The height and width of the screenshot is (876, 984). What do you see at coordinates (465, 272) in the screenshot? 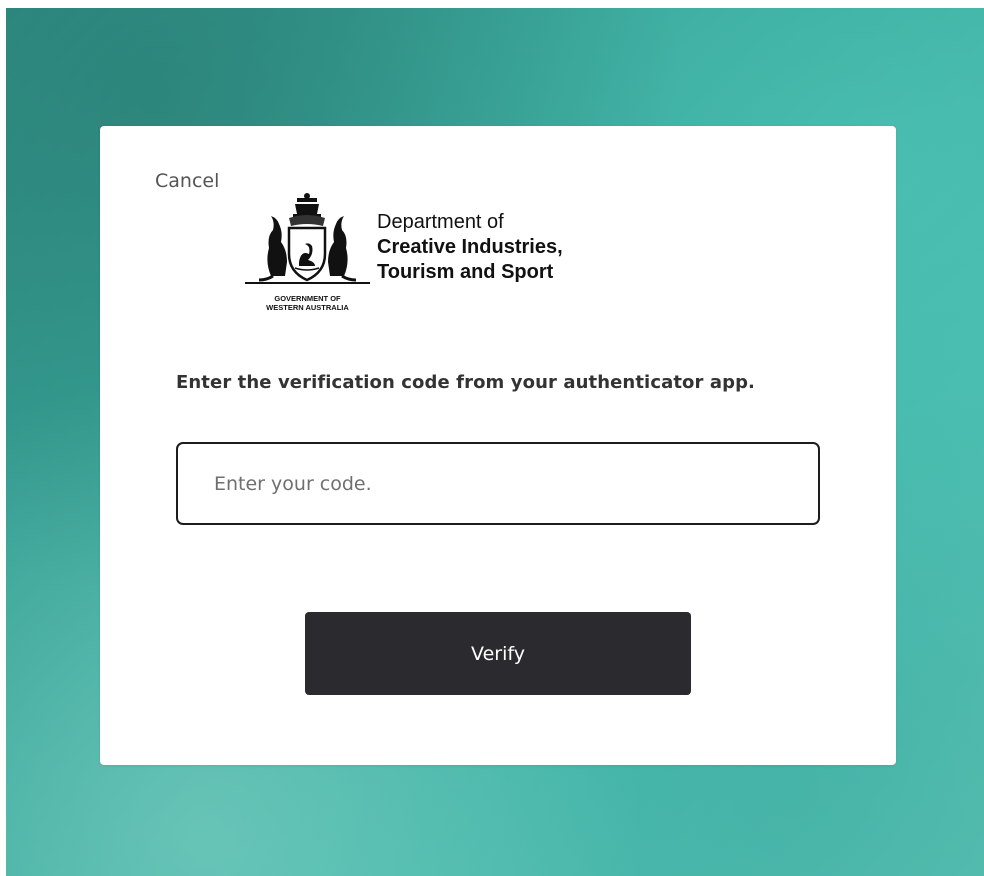
I see `dept-line-3: Tourism and Sport` at bounding box center [465, 272].